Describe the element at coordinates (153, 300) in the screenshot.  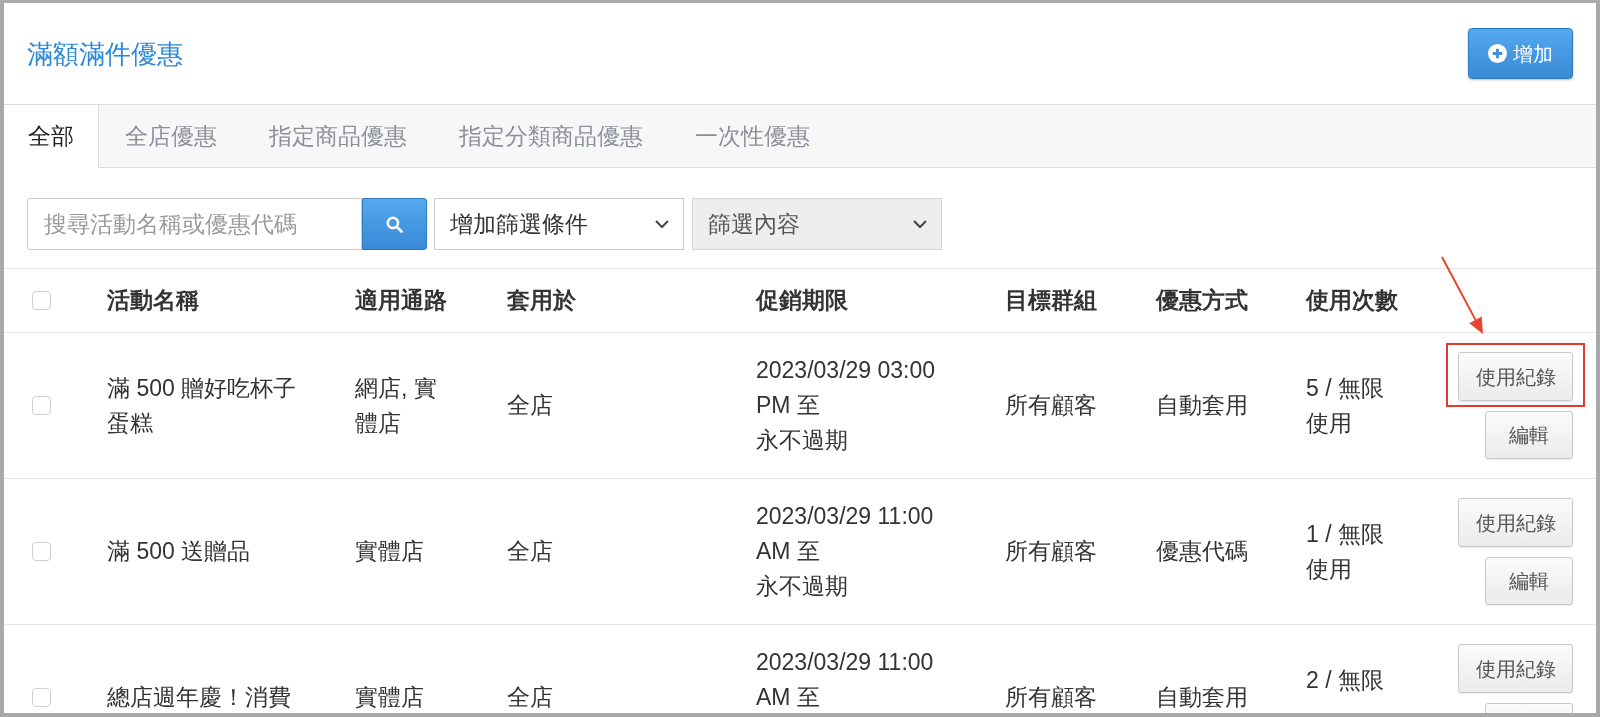
I see `column-header: 活動名稱` at that location.